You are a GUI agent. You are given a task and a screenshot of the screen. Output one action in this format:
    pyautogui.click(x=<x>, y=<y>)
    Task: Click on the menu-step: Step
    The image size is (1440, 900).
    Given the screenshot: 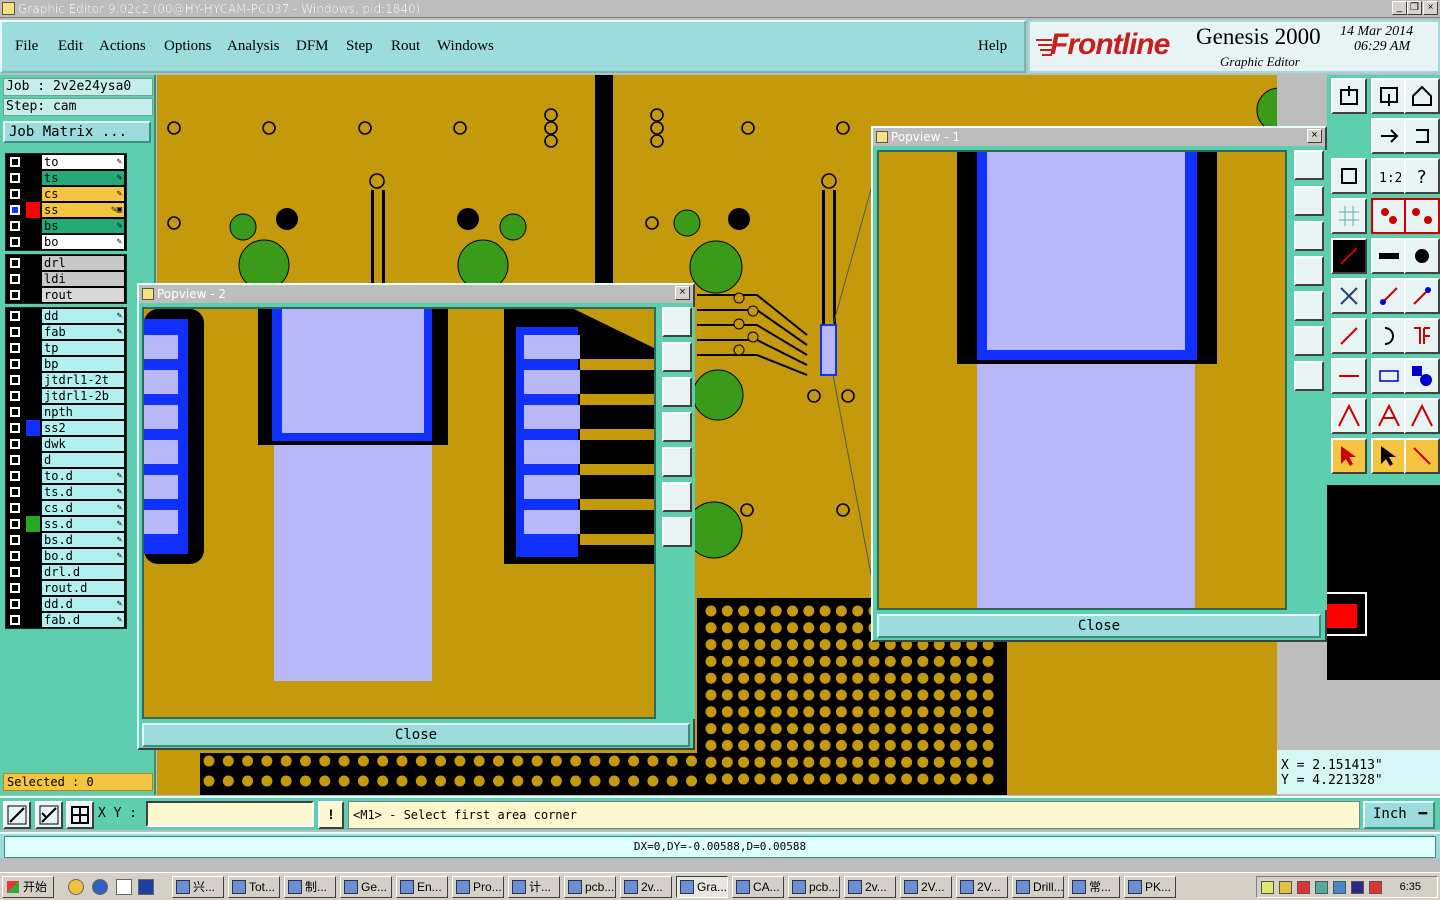 What is the action you would take?
    pyautogui.click(x=359, y=46)
    